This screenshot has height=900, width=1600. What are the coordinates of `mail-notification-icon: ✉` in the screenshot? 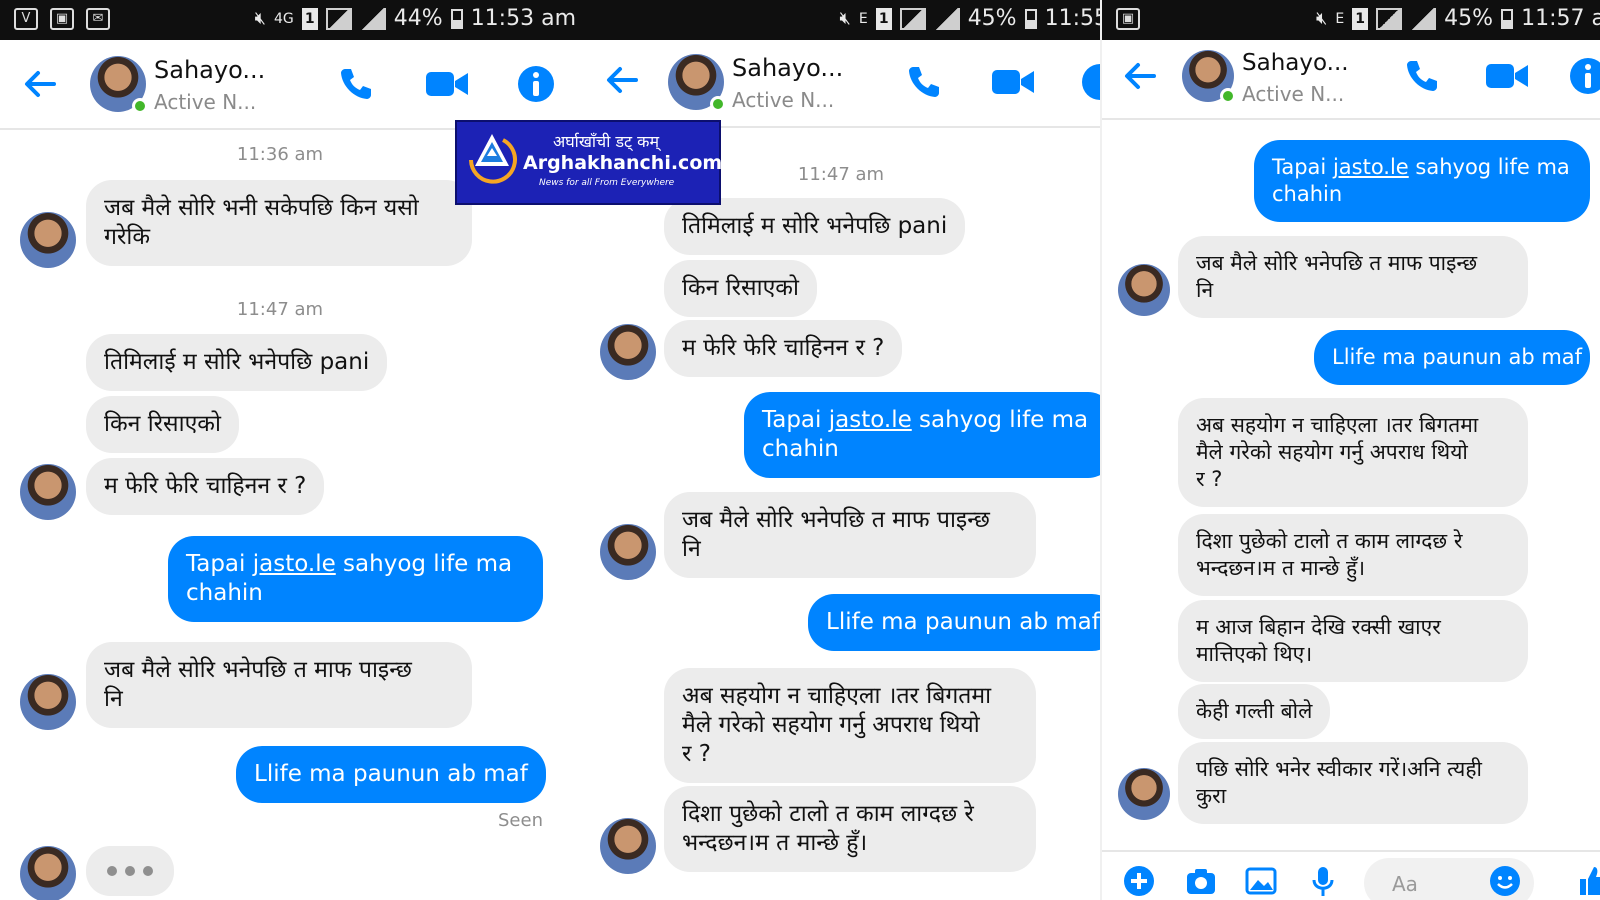 It's located at (98, 19).